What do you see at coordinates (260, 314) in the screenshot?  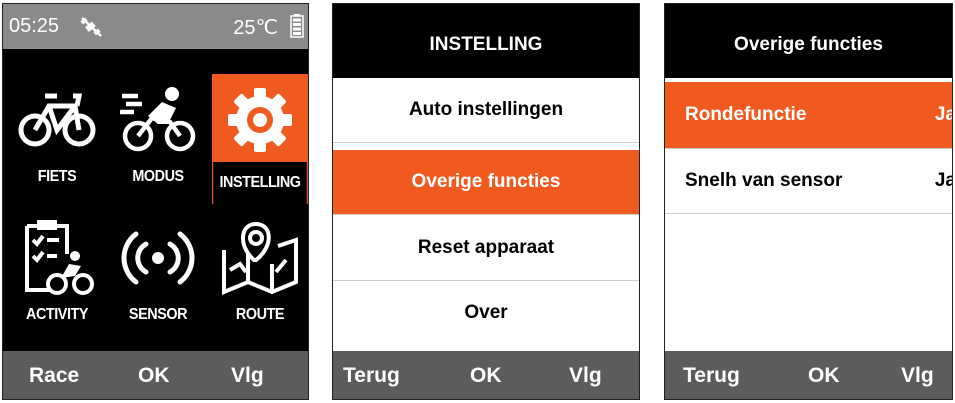 I see `tile-label: ROUTE` at bounding box center [260, 314].